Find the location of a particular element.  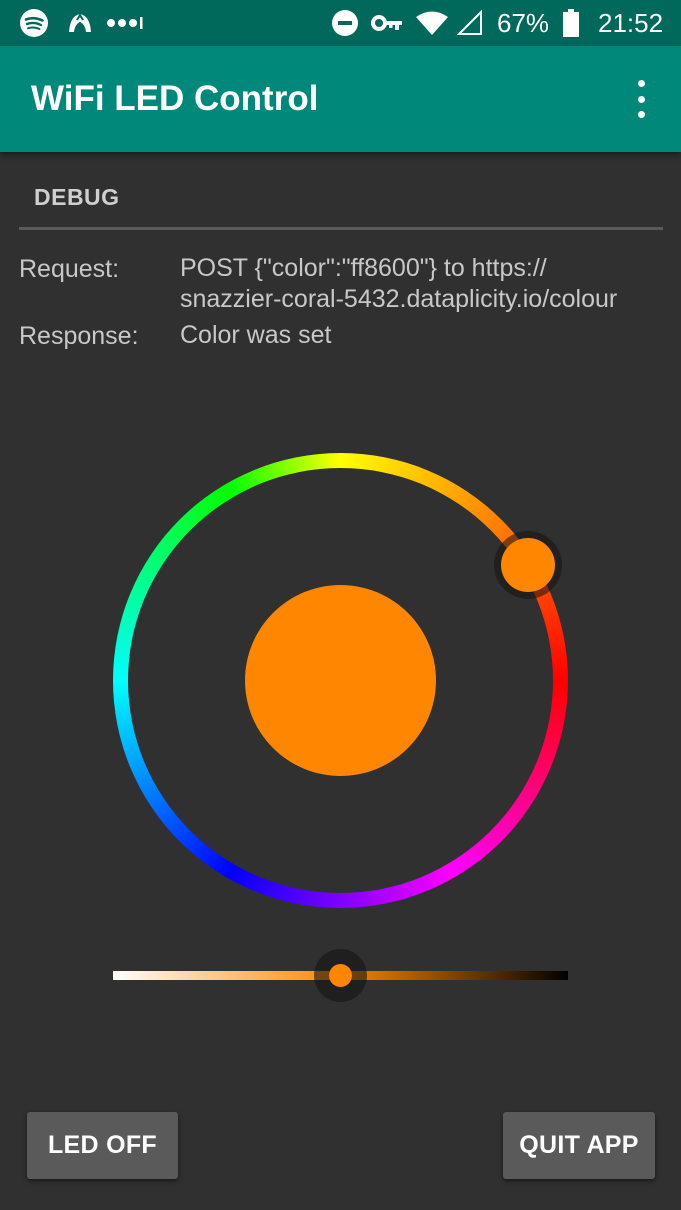

wifi-icon is located at coordinates (432, 23).